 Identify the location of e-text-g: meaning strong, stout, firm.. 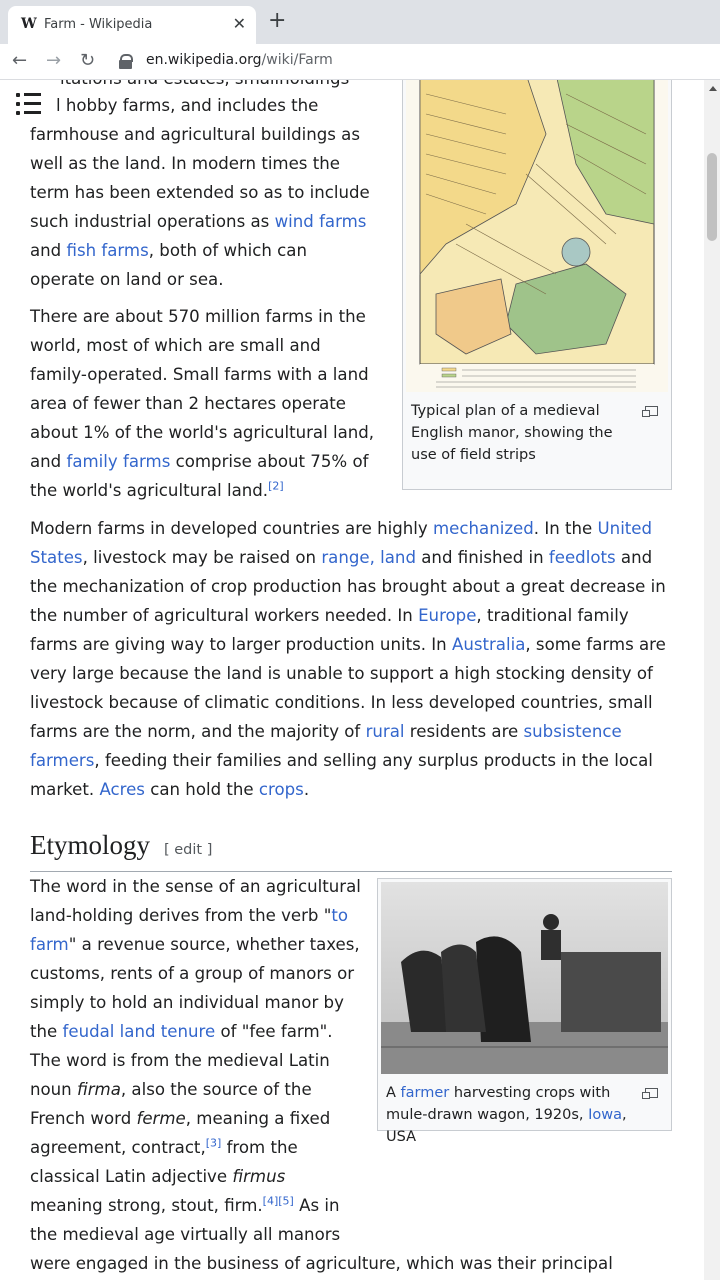
(146, 1205).